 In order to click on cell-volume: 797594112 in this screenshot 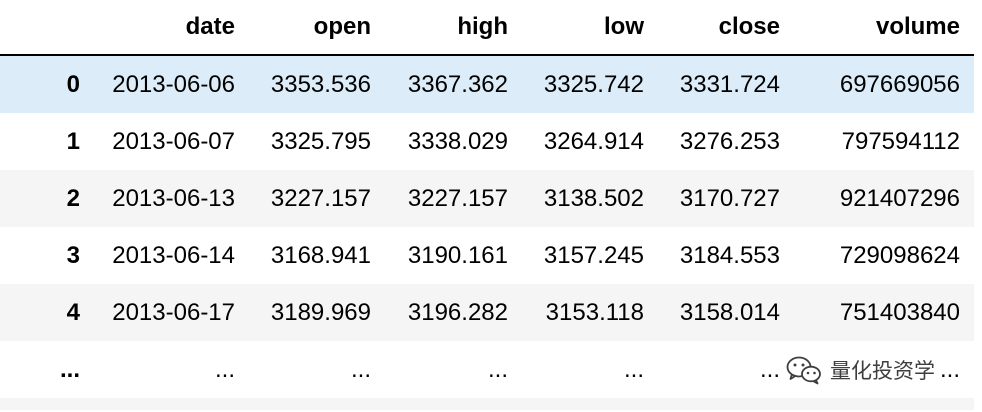, I will do `click(884, 141)`.